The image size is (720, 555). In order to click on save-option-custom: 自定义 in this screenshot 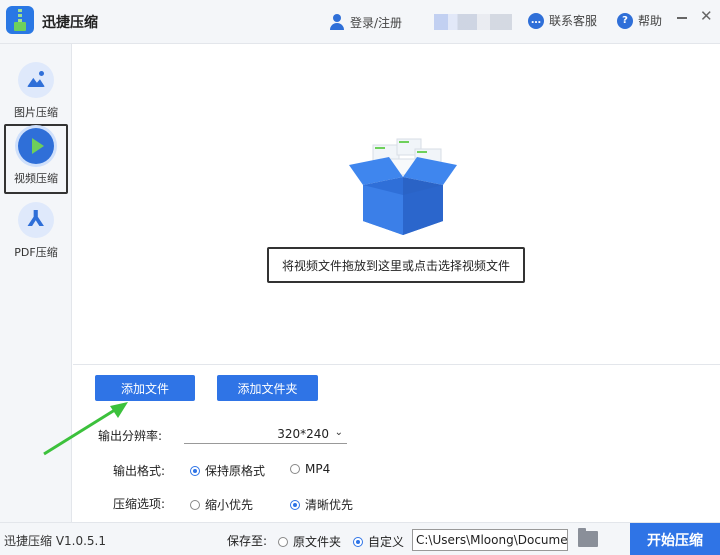, I will do `click(378, 541)`.